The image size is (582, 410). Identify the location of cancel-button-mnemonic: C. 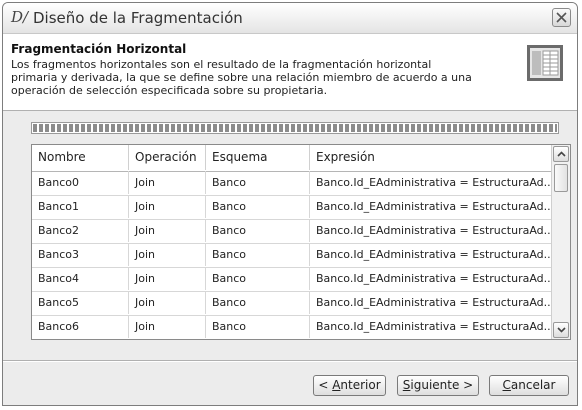
(506, 385).